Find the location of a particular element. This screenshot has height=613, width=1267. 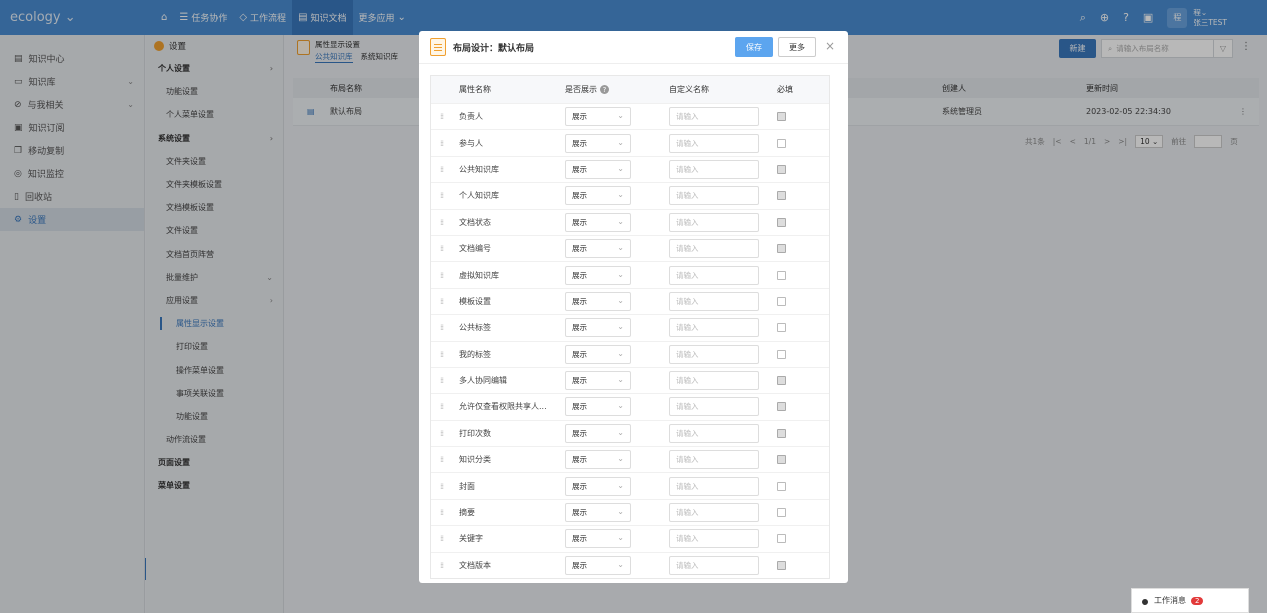

attribute-name: 公共标签 is located at coordinates (475, 328).